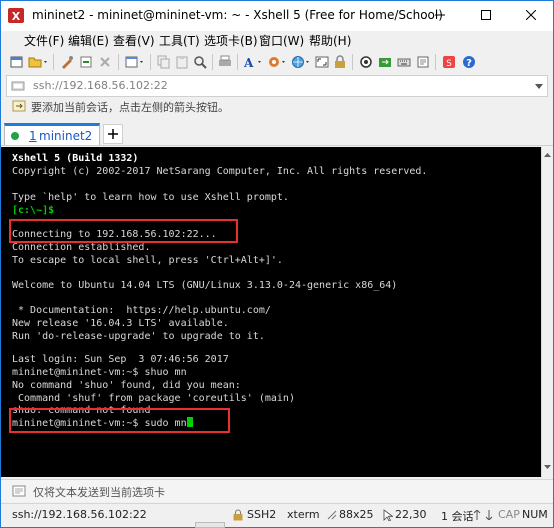  I want to click on hint-bar: 要添加当前会话，点击左侧的箭头按钮。, so click(277, 107).